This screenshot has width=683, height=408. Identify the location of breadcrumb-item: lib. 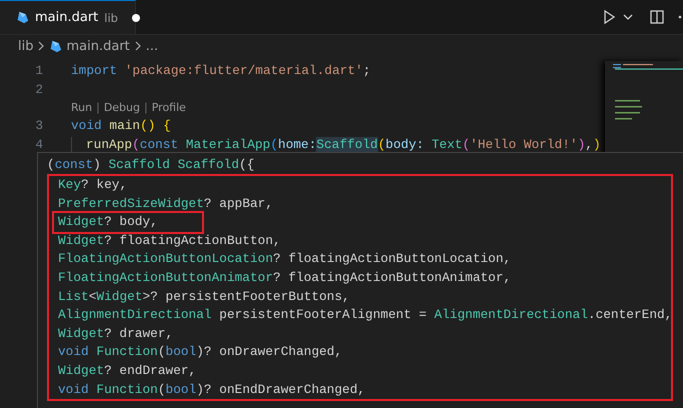
(26, 46).